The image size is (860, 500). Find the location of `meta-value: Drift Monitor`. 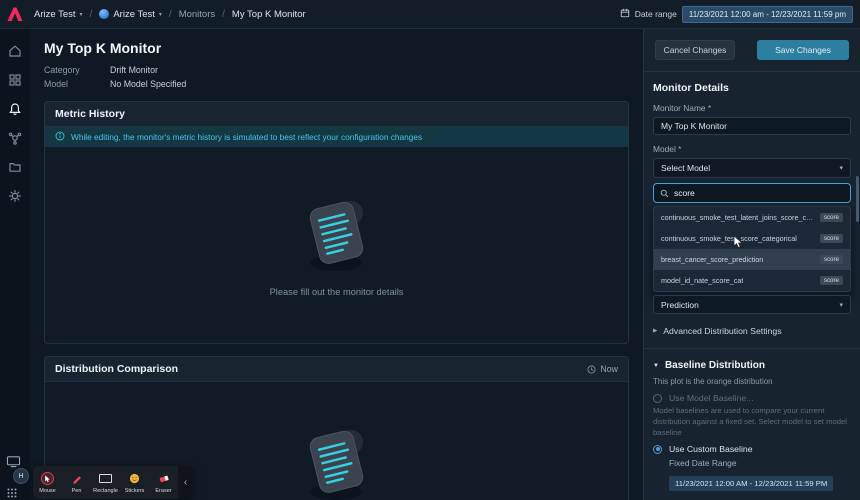

meta-value: Drift Monitor is located at coordinates (134, 70).